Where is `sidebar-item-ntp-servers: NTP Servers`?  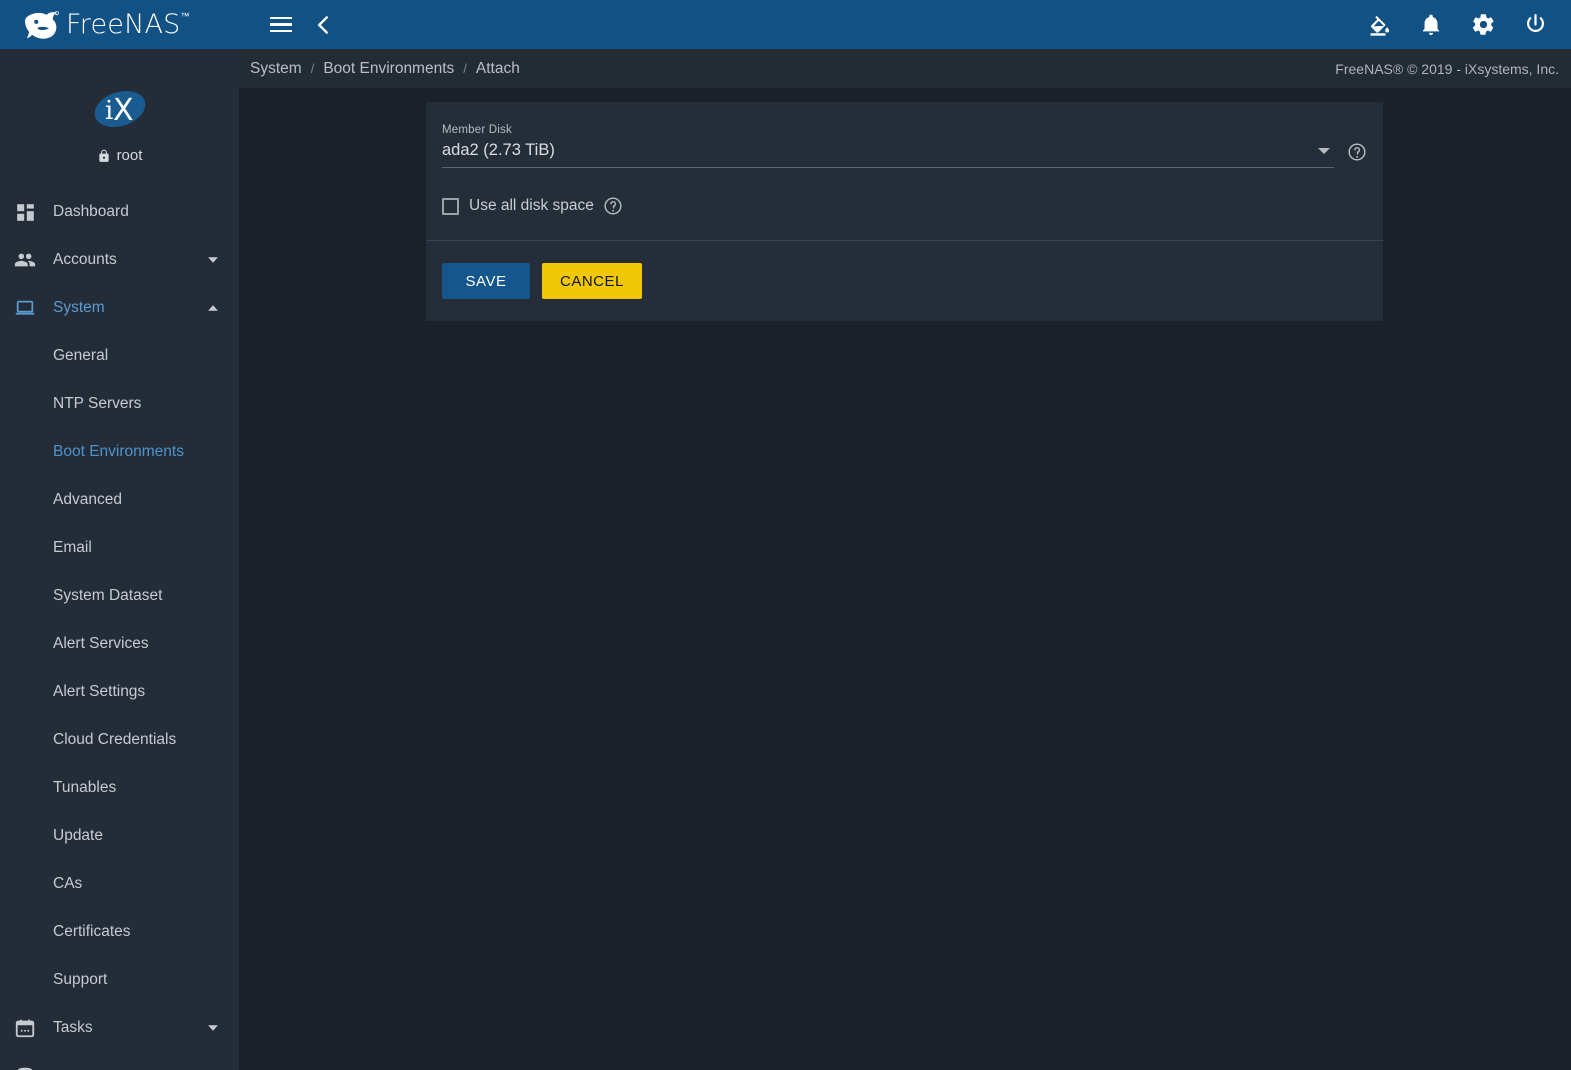 sidebar-item-ntp-servers: NTP Servers is located at coordinates (119, 404).